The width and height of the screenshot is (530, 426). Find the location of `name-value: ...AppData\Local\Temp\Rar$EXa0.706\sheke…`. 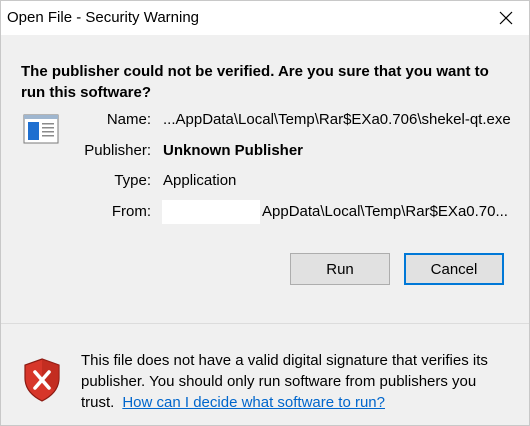

name-value: ...AppData\Local\Temp\Rar$EXa0.706\sheke… is located at coordinates (337, 119).